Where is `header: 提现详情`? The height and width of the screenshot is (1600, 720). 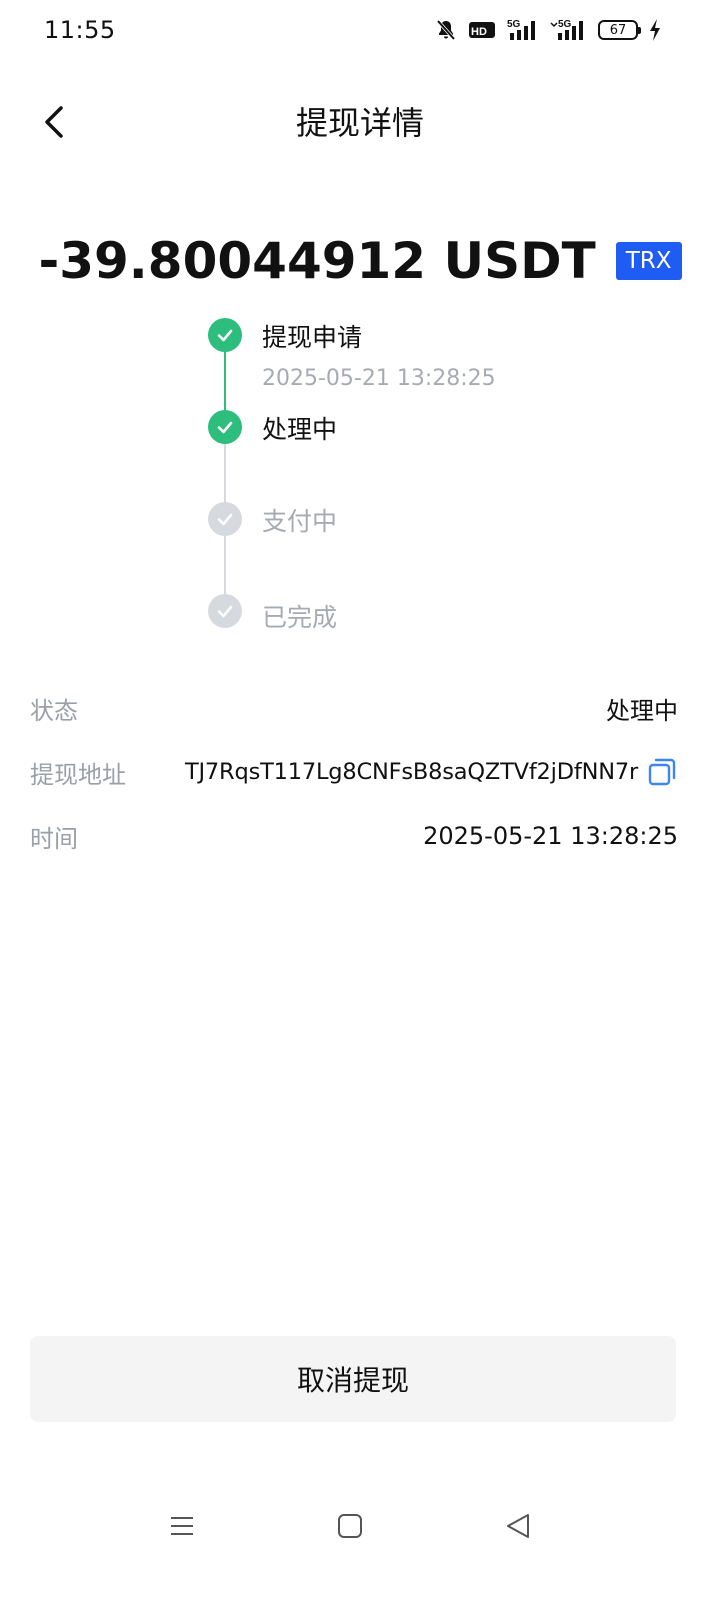
header: 提现详情 is located at coordinates (360, 120).